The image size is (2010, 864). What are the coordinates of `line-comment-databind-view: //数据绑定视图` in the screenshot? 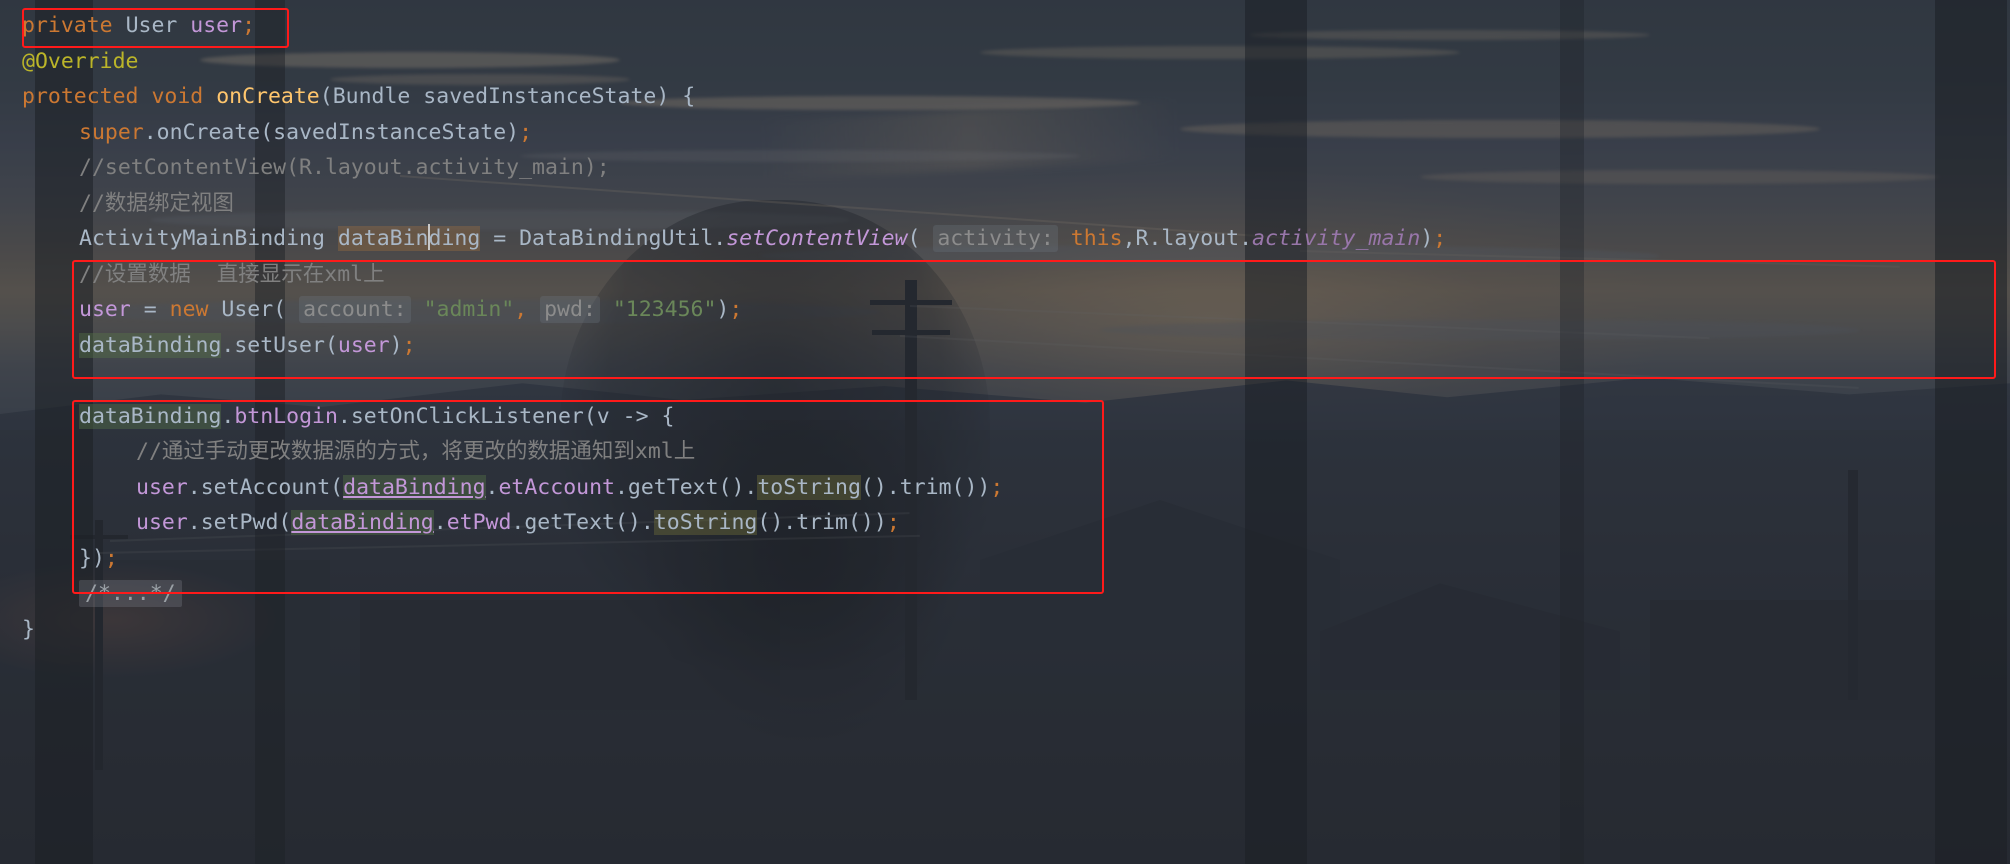 It's located at (1005, 204).